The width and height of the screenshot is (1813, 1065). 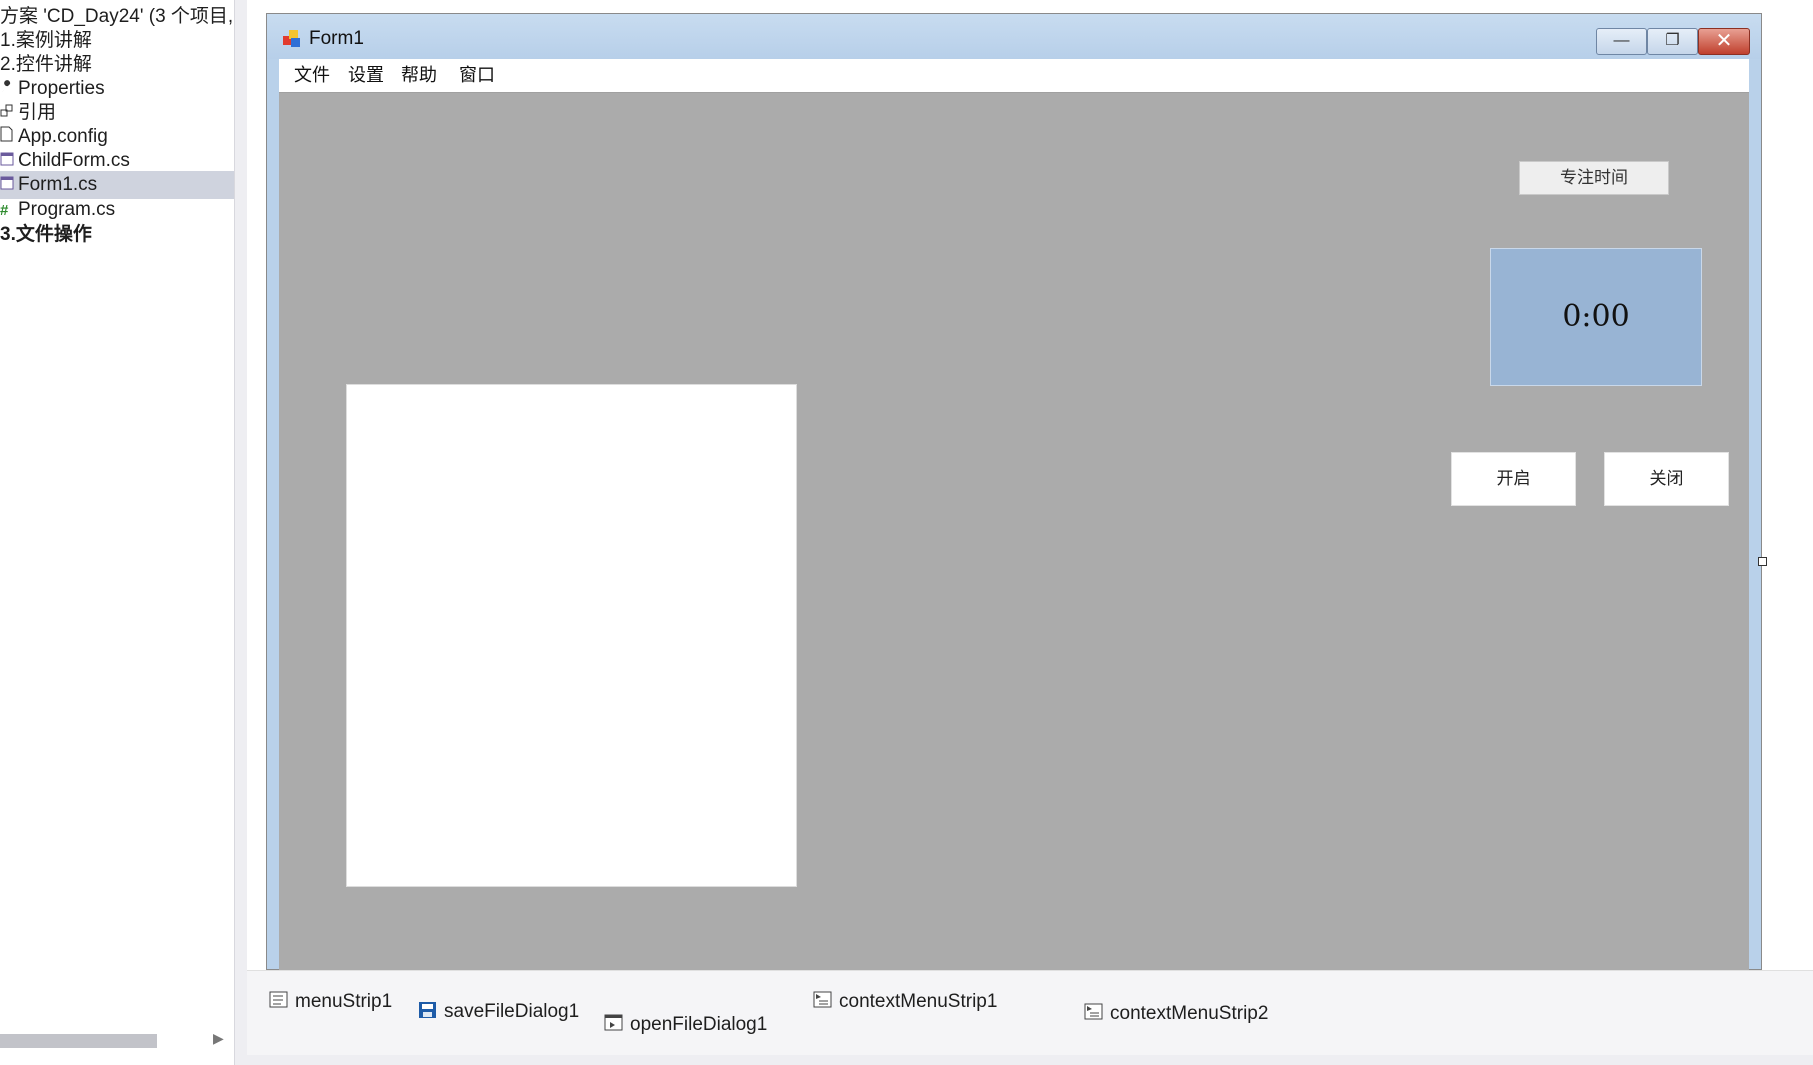 I want to click on tree-item-label: Form1.cs, so click(x=58, y=184).